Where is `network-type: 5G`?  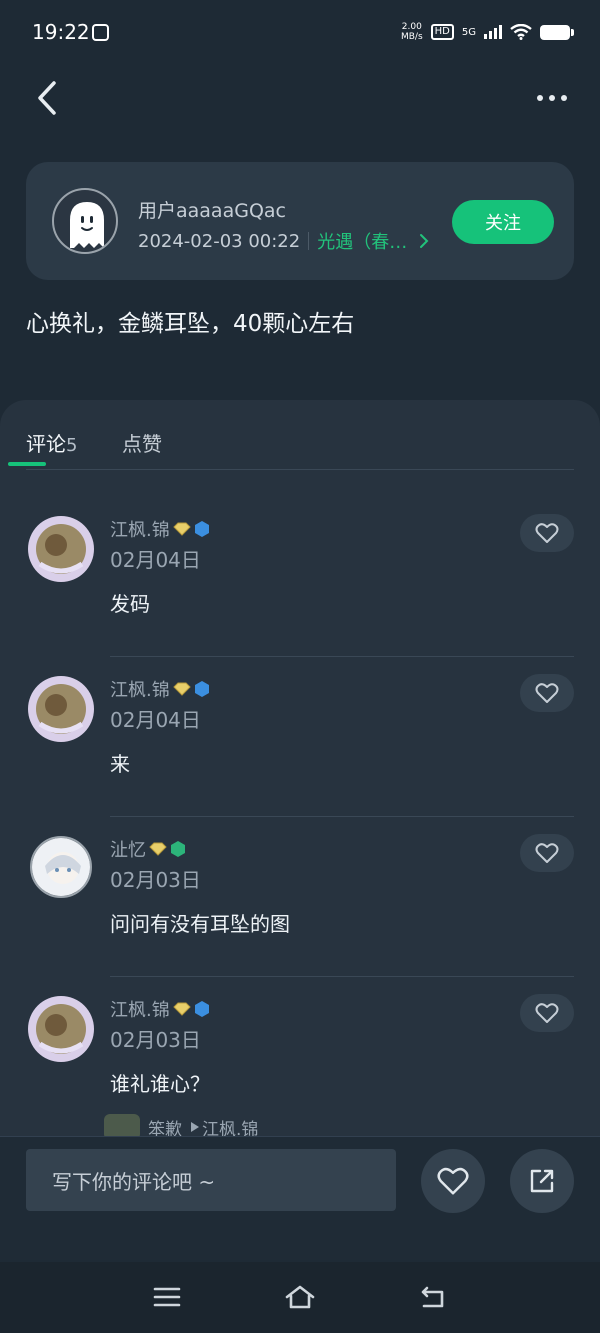
network-type: 5G is located at coordinates (468, 32).